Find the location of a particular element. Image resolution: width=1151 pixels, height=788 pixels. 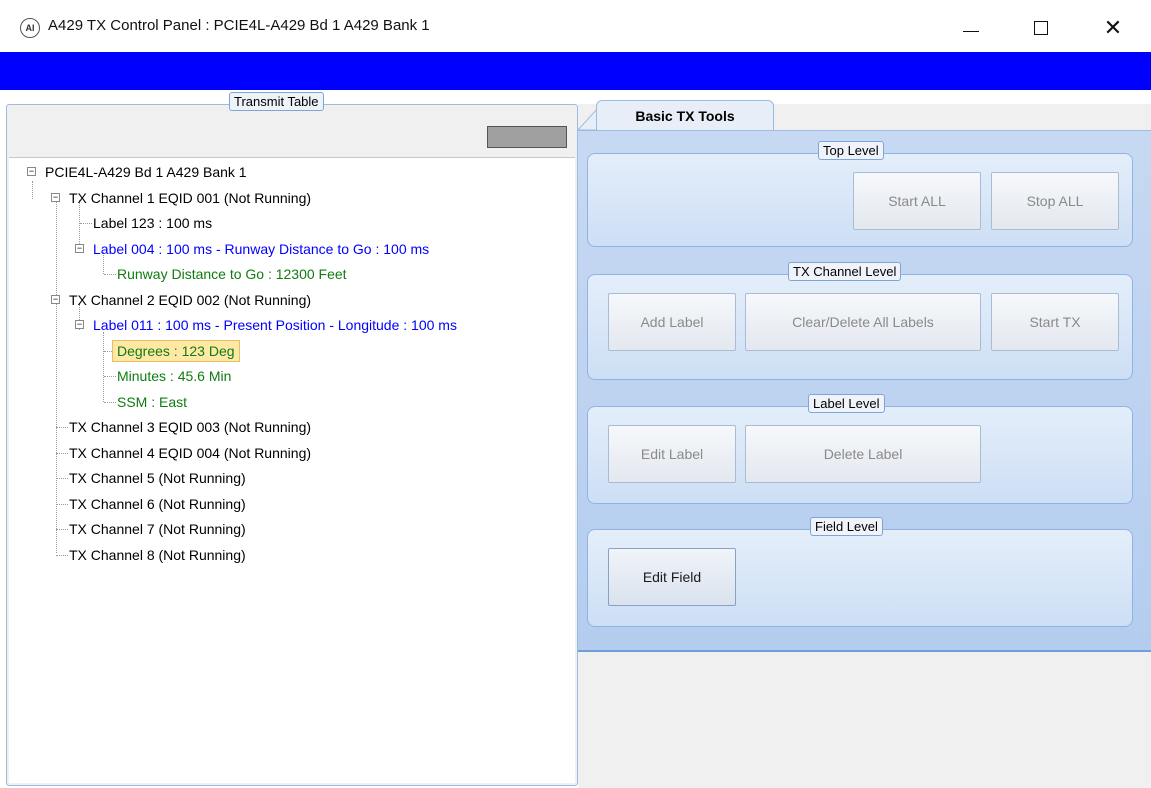

tx-channel-level-caption: TX Channel Level is located at coordinates (845, 271).